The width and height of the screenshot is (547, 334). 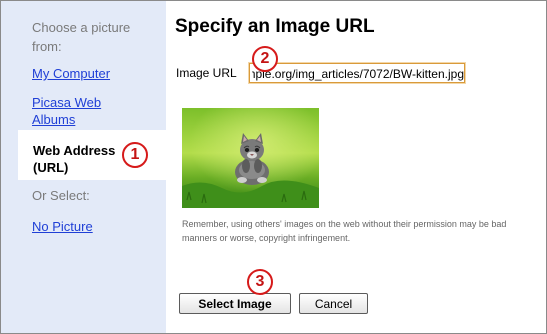 What do you see at coordinates (62, 226) in the screenshot?
I see `sidebar-item-no-picture: No Picture` at bounding box center [62, 226].